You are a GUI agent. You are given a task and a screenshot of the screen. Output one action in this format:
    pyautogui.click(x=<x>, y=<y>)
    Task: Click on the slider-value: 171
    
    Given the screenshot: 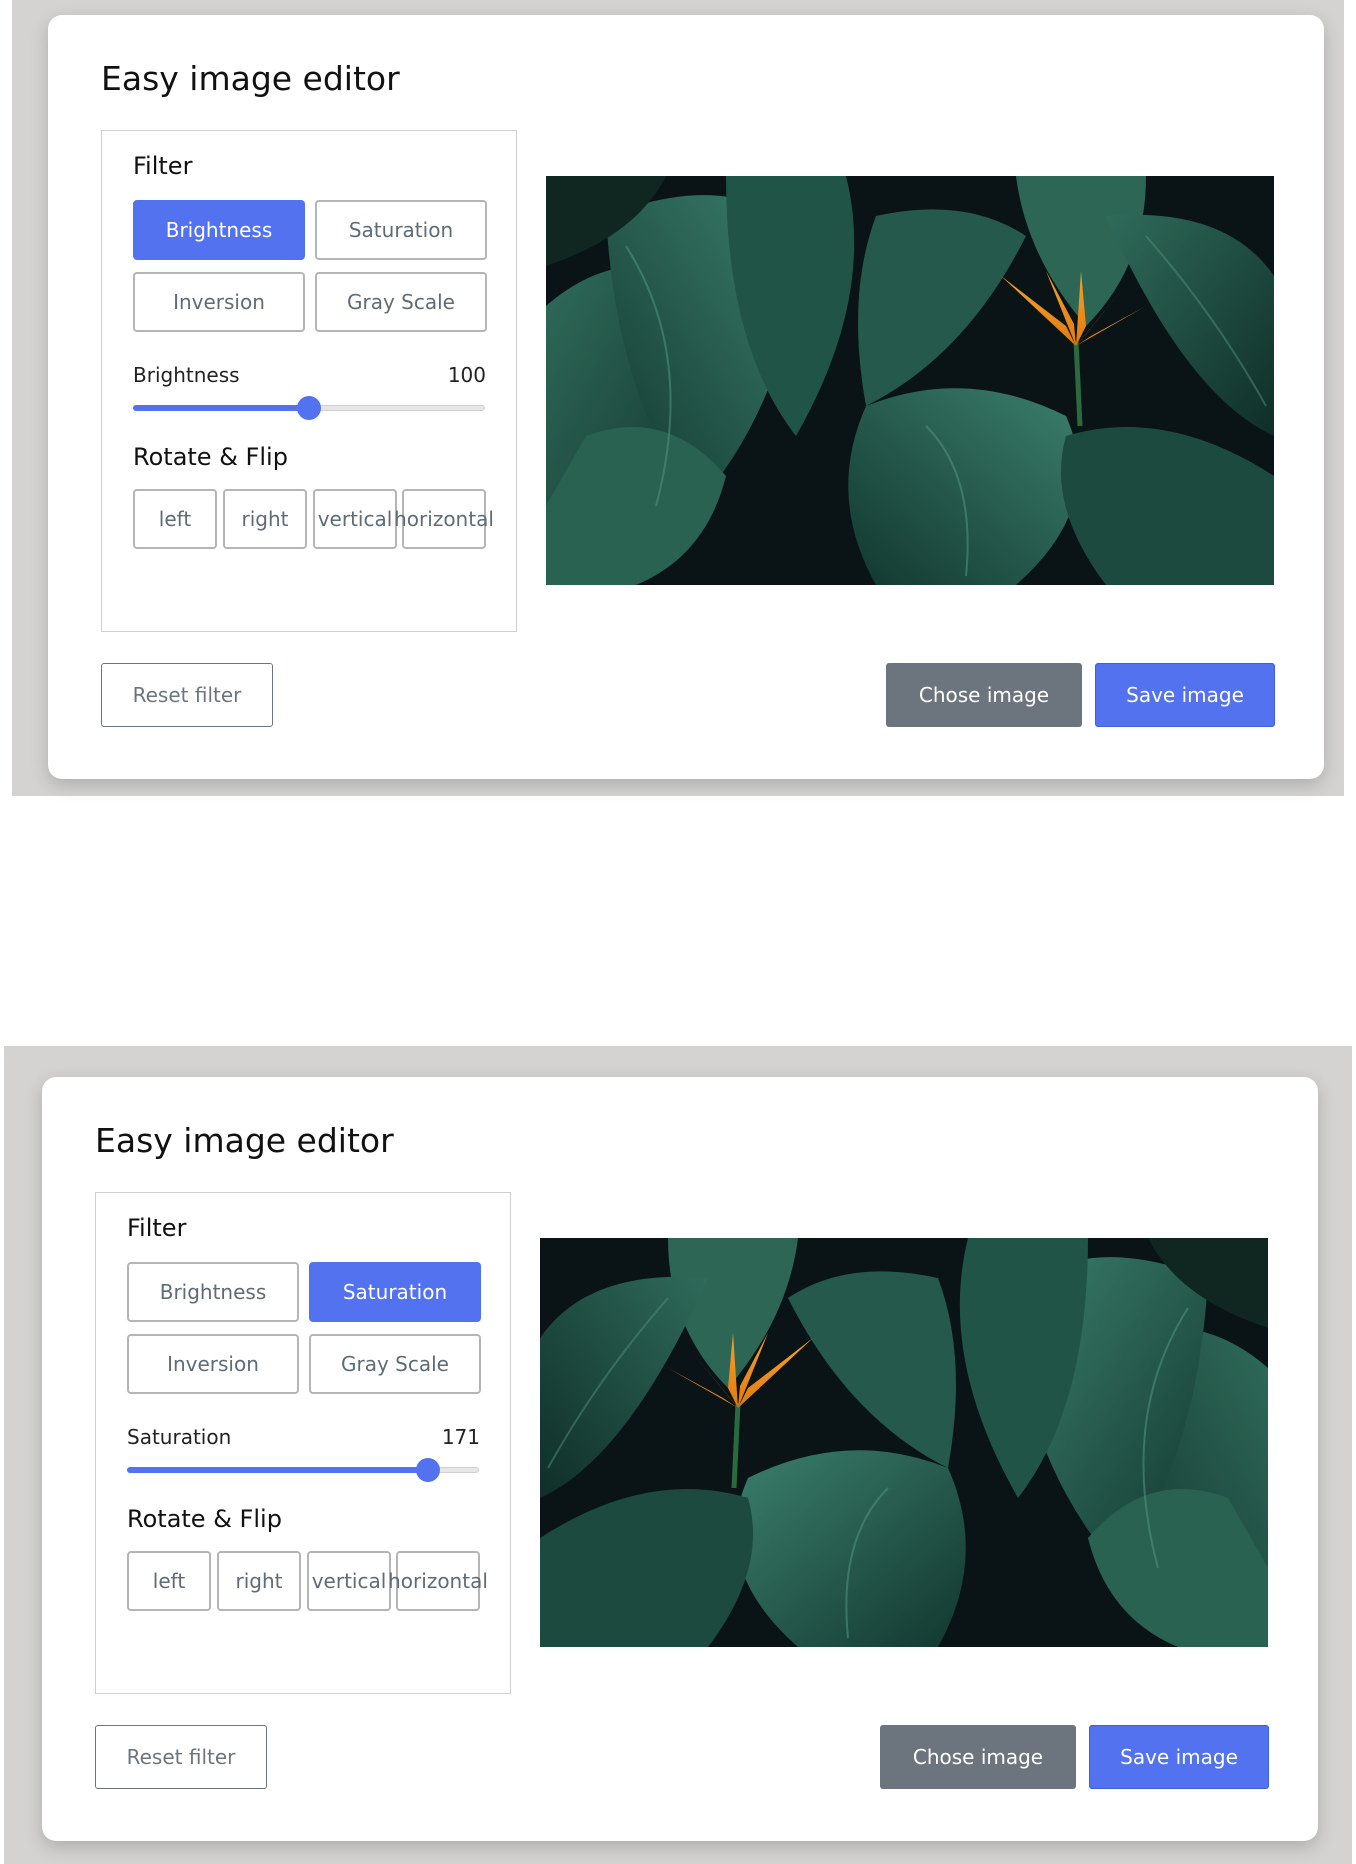 What is the action you would take?
    pyautogui.click(x=460, y=1437)
    